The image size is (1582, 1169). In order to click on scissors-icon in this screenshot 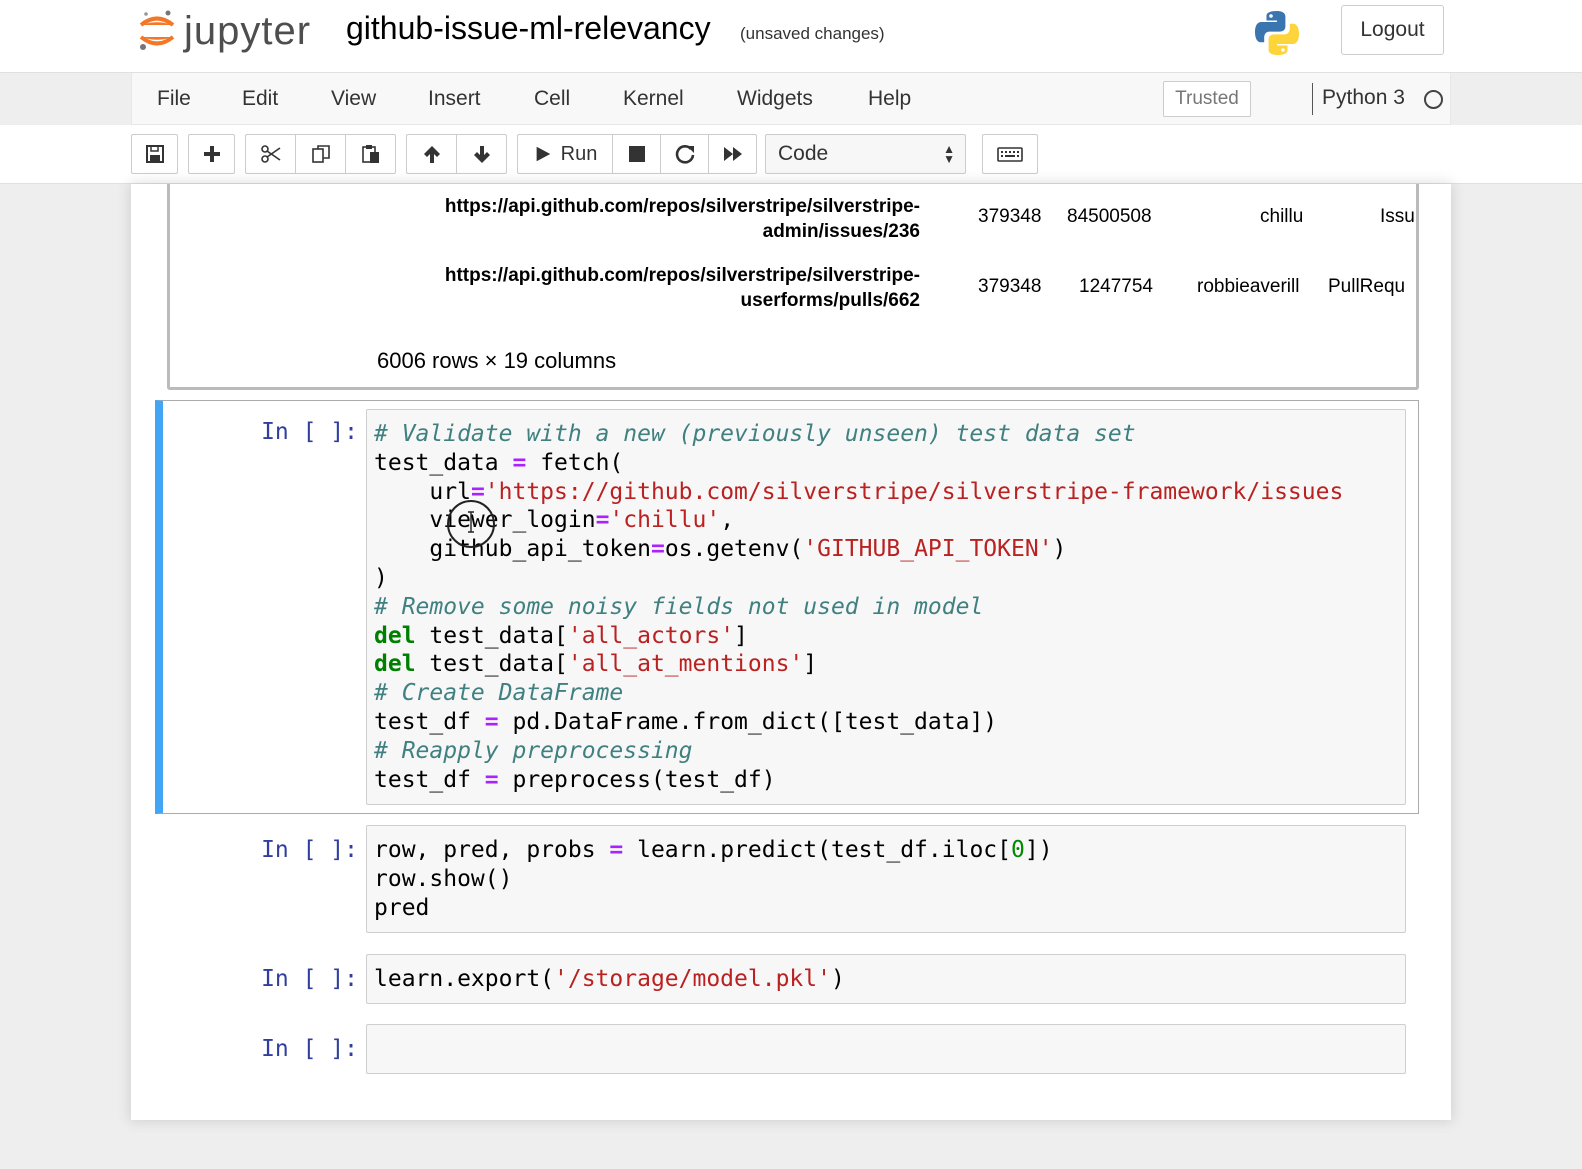, I will do `click(270, 154)`.